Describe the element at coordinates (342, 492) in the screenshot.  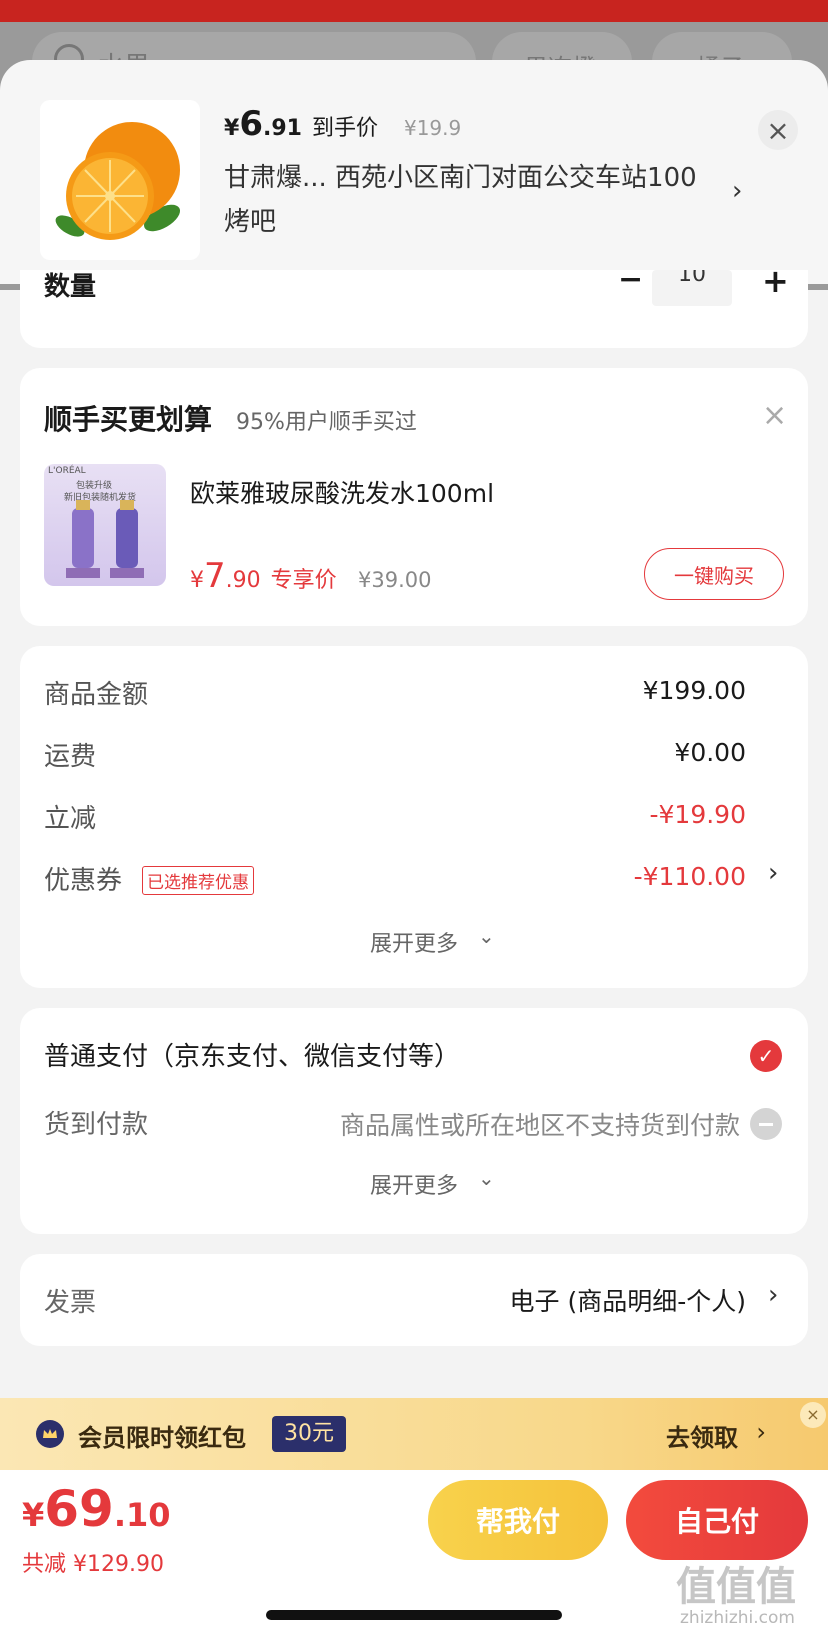
I see `upsell-product-name: 欧莱雅玻尿酸洗发水100ml` at that location.